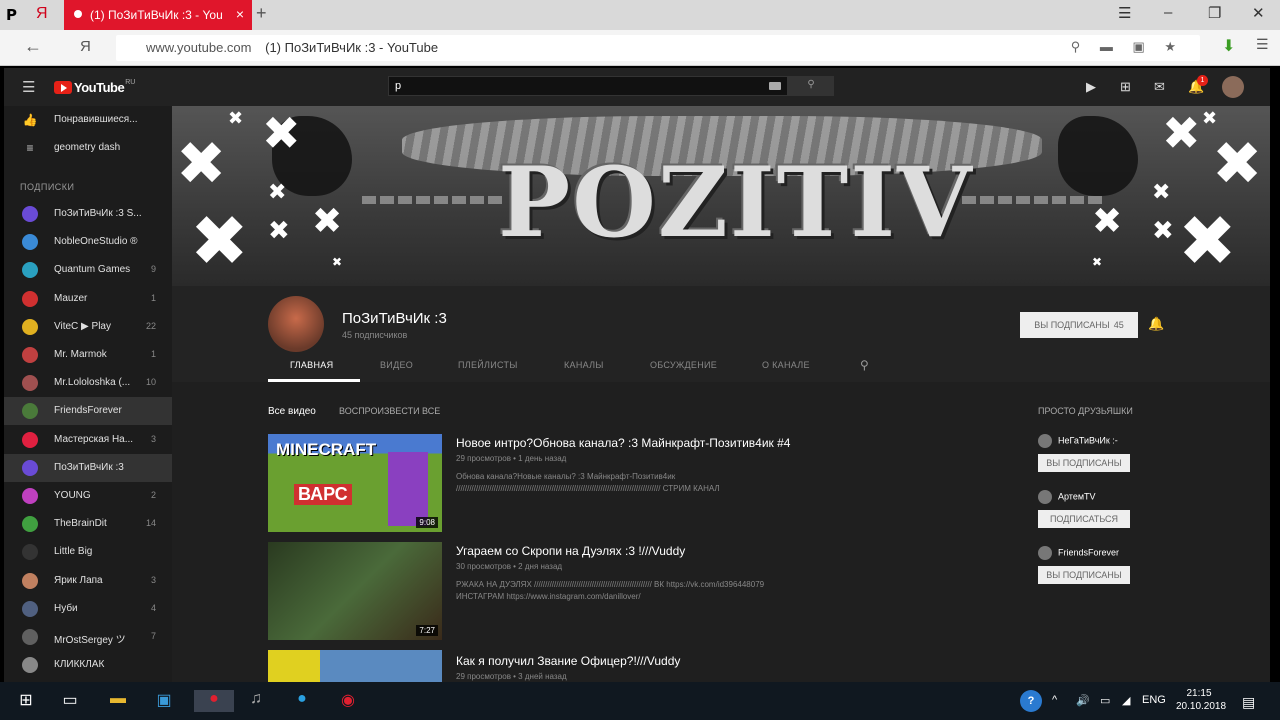 The width and height of the screenshot is (1280, 720). Describe the element at coordinates (775, 86) in the screenshot. I see `keyboard-icon` at that location.